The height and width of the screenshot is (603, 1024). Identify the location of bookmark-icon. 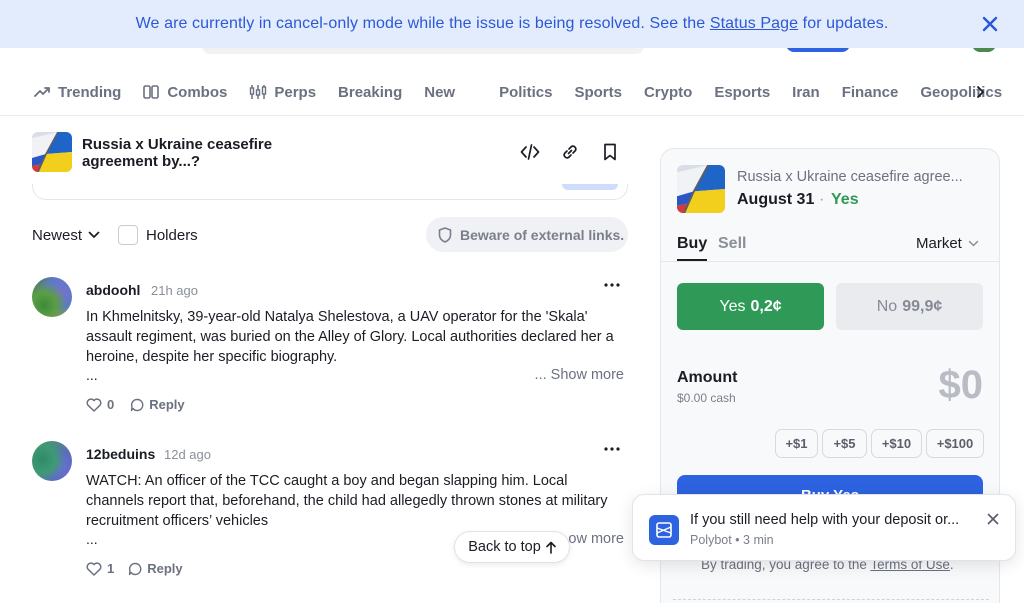
(610, 152).